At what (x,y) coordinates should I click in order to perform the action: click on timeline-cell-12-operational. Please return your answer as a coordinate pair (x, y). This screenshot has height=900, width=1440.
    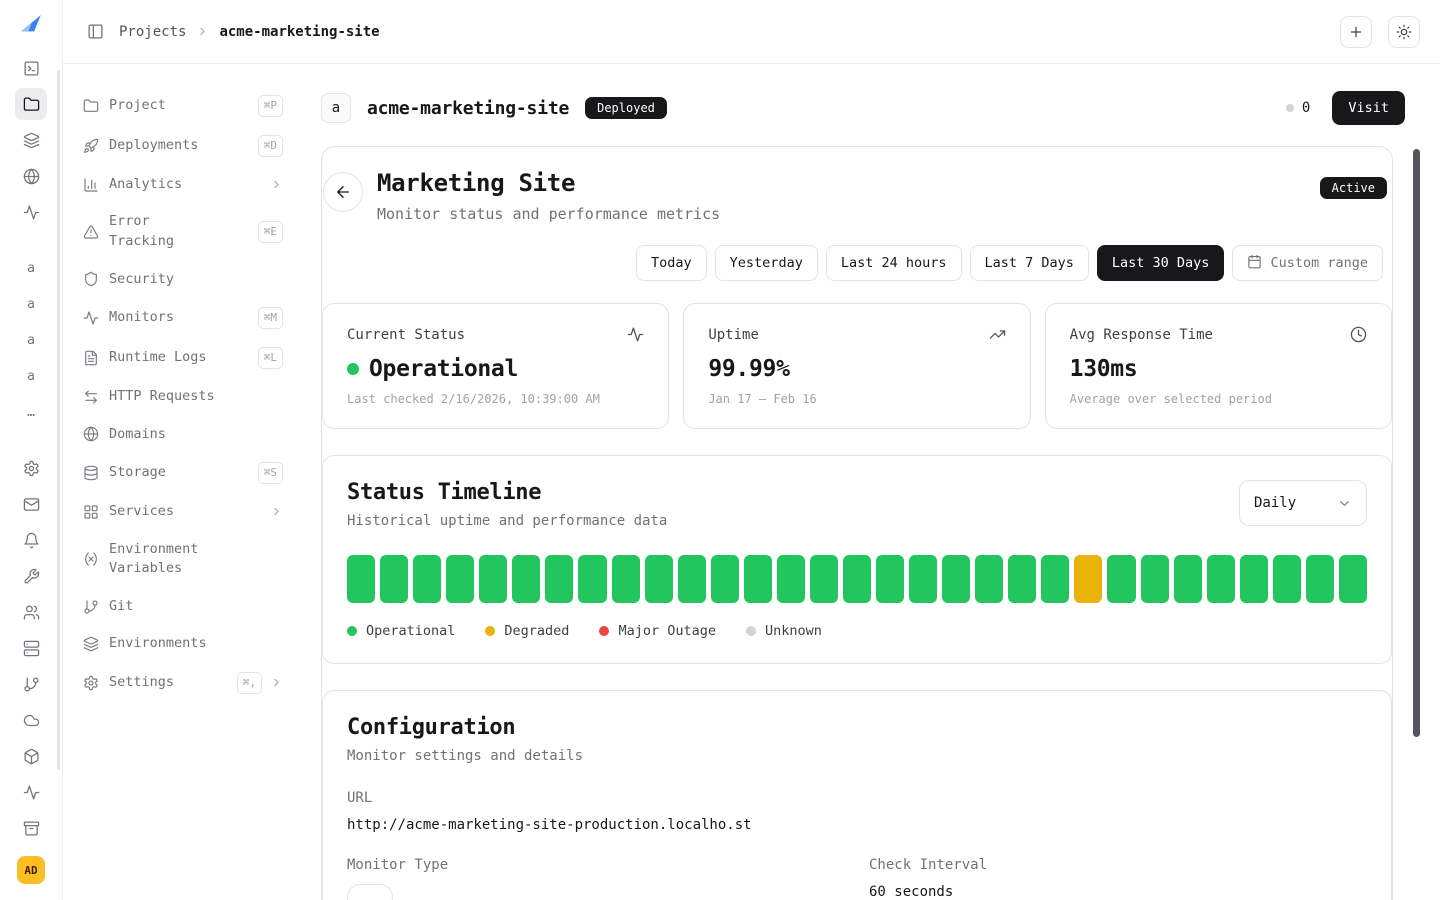
    Looking at the image, I should click on (724, 579).